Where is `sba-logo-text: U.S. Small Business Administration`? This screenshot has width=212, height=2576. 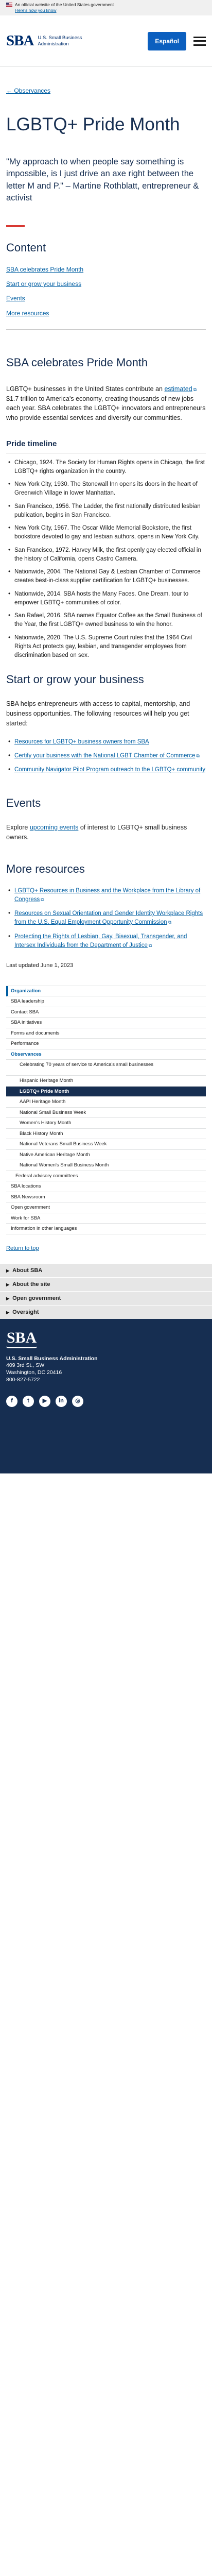
sba-logo-text: U.S. Small Business Administration is located at coordinates (60, 41).